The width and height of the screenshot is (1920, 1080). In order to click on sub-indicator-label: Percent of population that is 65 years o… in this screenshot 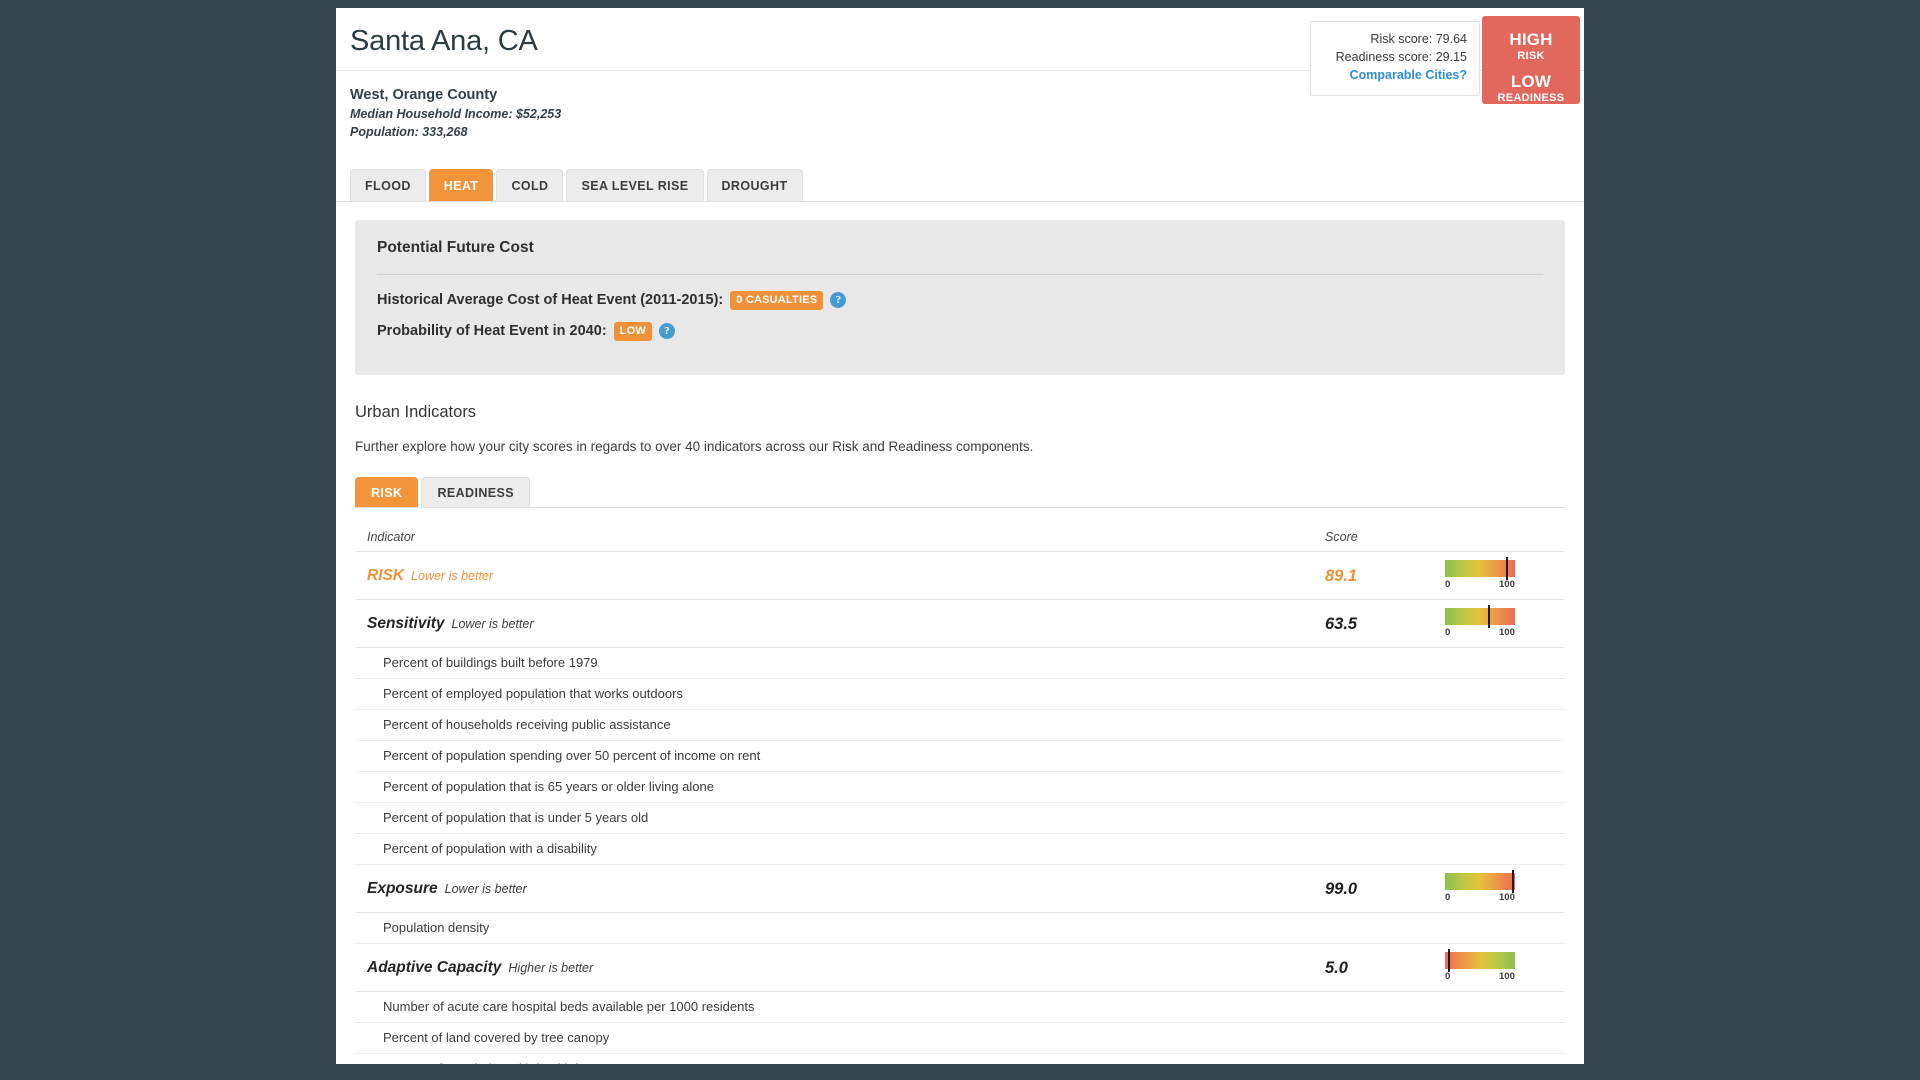, I will do `click(548, 786)`.